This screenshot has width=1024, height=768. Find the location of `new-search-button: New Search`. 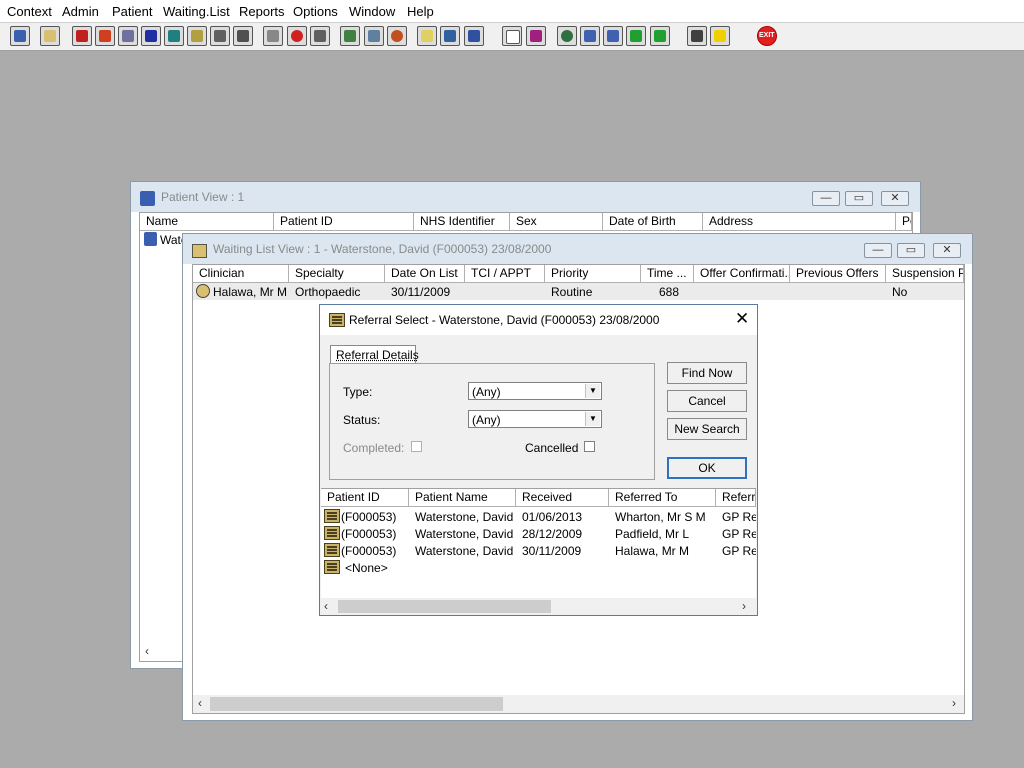

new-search-button: New Search is located at coordinates (707, 429).